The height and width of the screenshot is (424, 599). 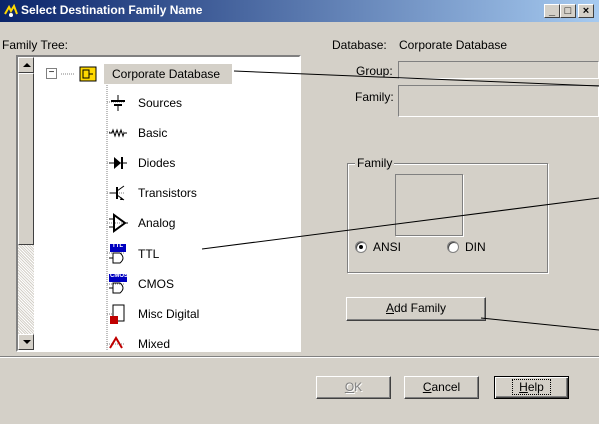 What do you see at coordinates (299, 11) in the screenshot?
I see `title-bar: Select Destination Family Name _ □ ×` at bounding box center [299, 11].